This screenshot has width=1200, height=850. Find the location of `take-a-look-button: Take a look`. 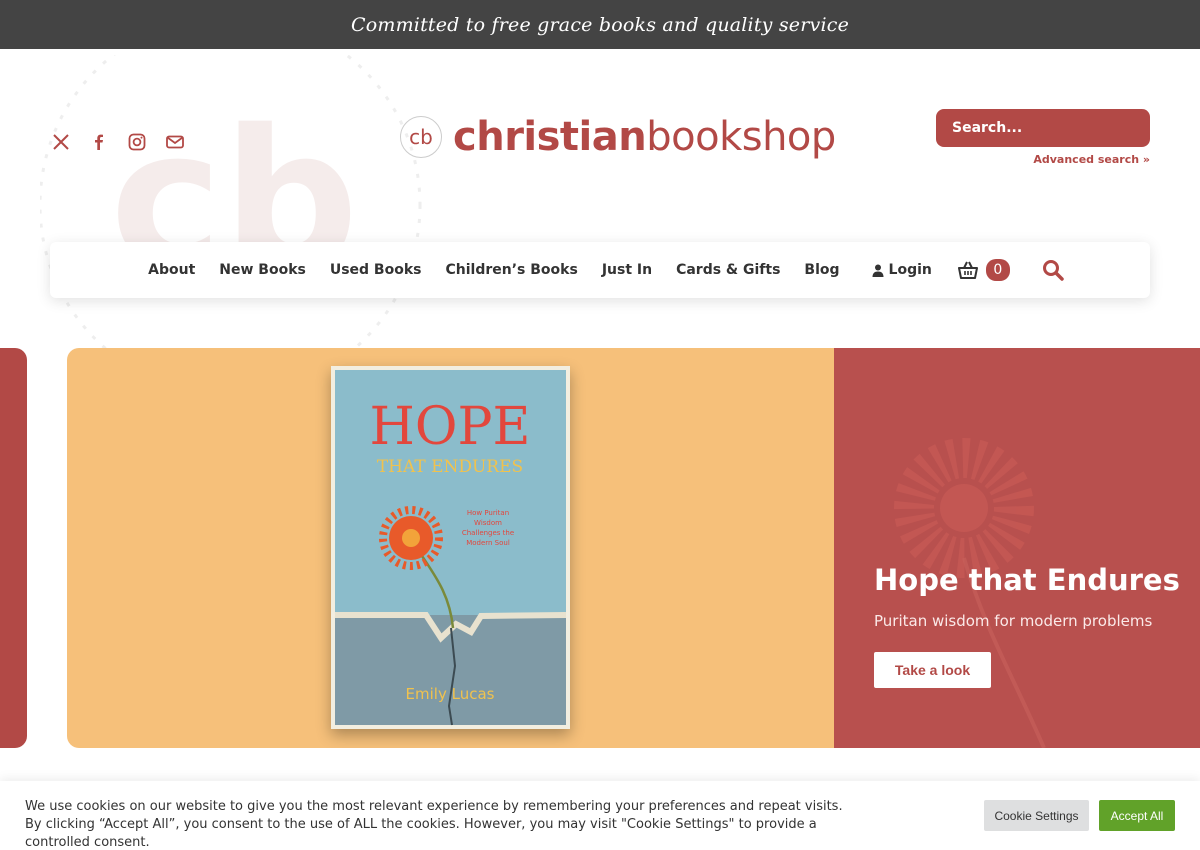

take-a-look-button: Take a look is located at coordinates (932, 670).